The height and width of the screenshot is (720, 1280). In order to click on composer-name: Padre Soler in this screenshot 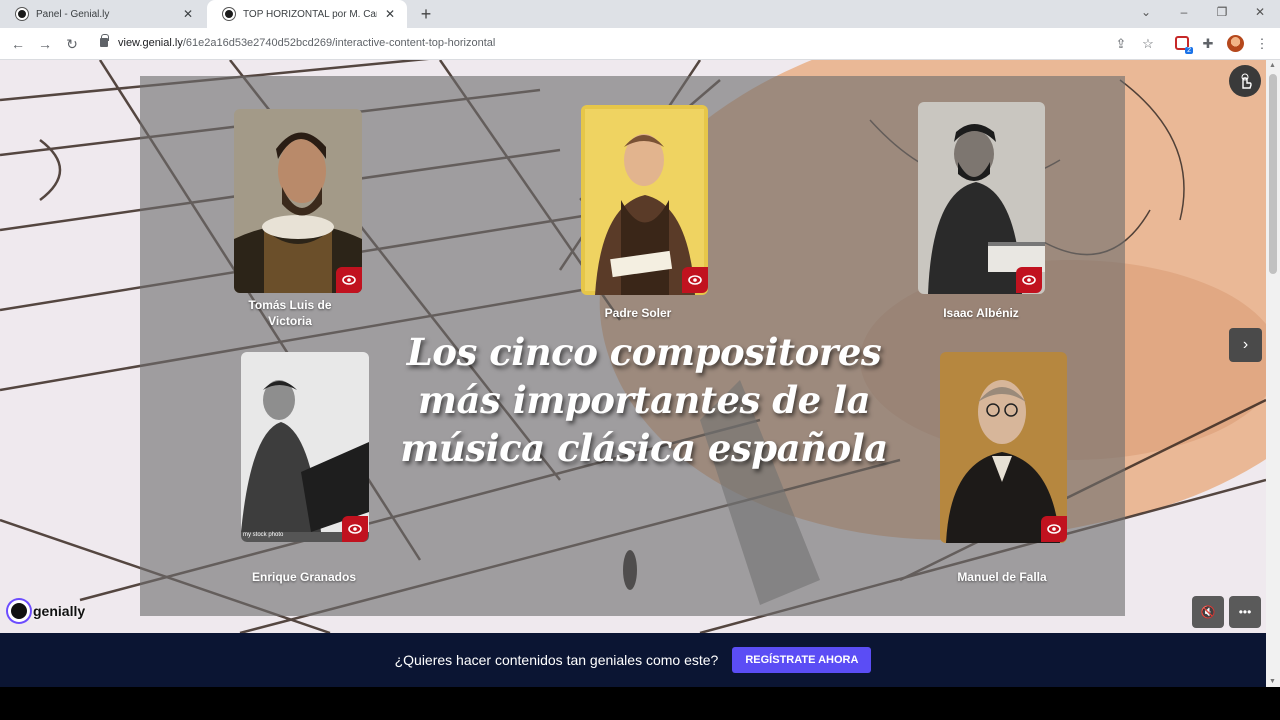, I will do `click(638, 313)`.